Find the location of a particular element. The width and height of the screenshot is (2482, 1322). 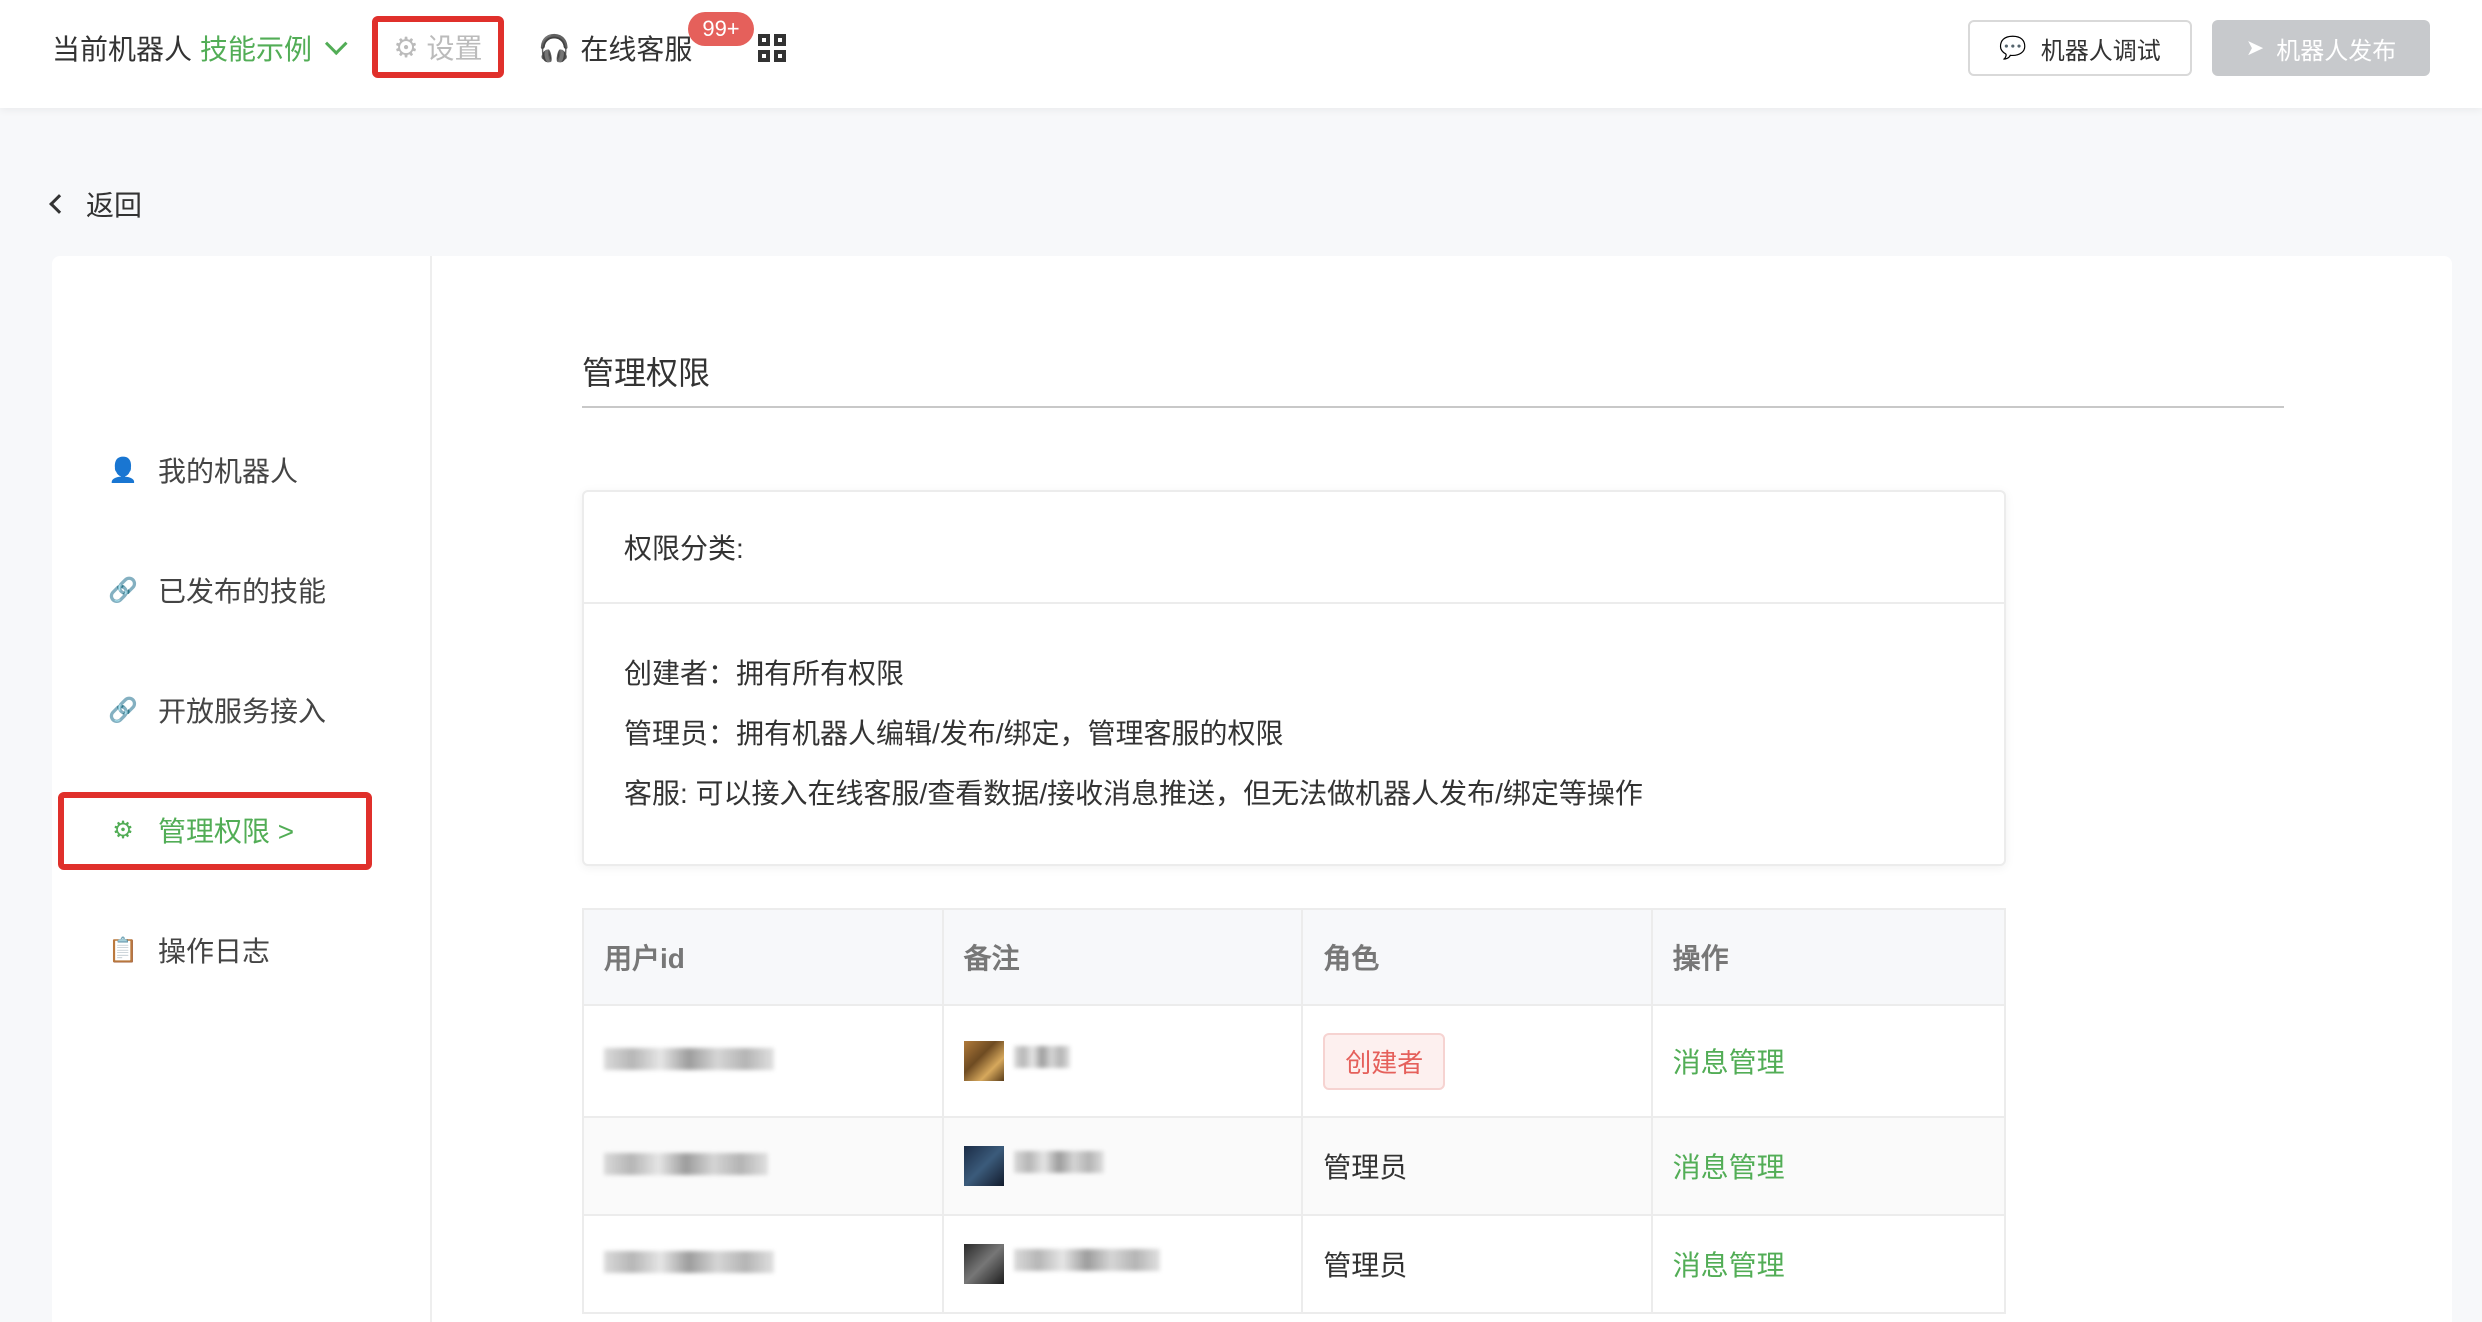

permission-line-admin: 管理员：拥有机器人编辑/发布/绑定，管理客服的权限 is located at coordinates (954, 733).